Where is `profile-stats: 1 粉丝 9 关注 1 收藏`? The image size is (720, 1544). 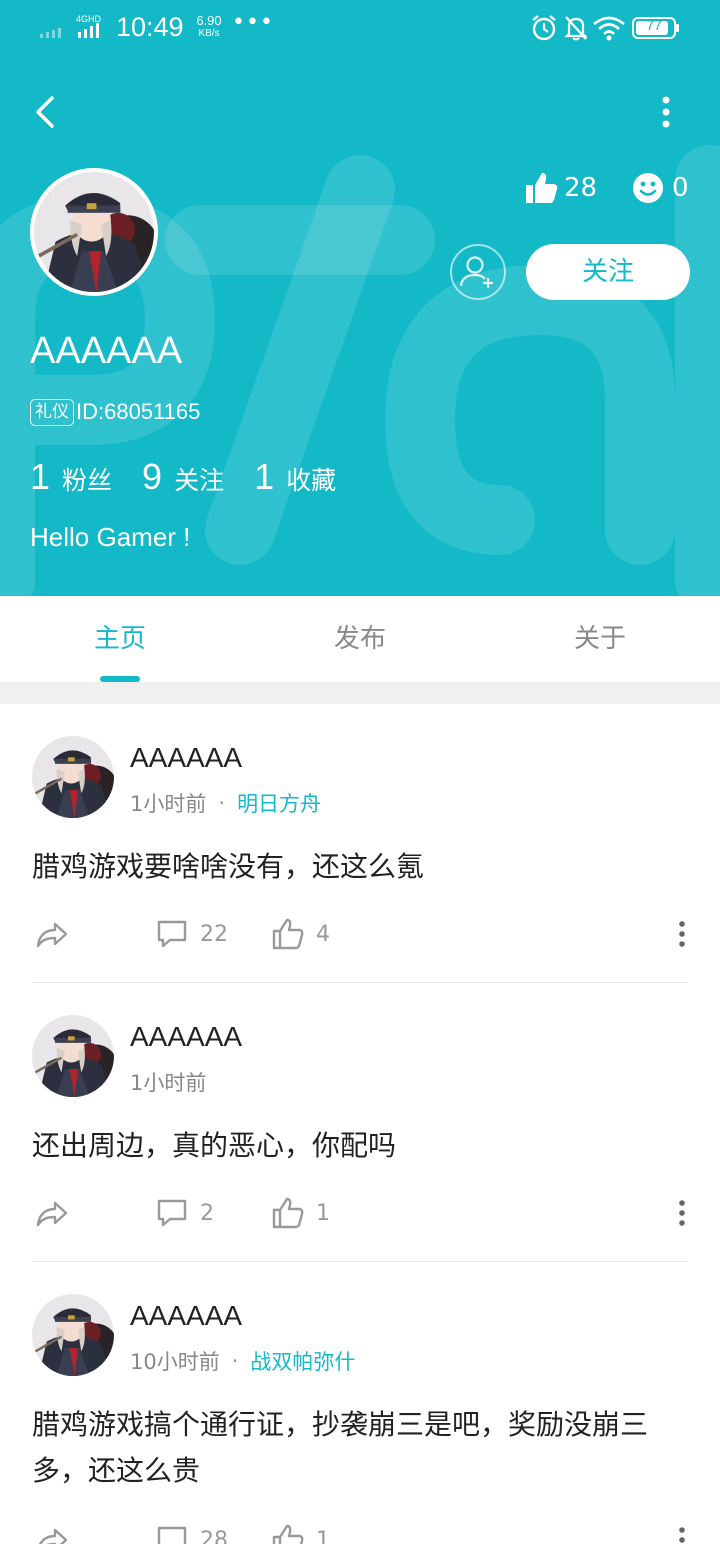
profile-stats: 1 粉丝 9 关注 1 收藏 is located at coordinates (198, 478).